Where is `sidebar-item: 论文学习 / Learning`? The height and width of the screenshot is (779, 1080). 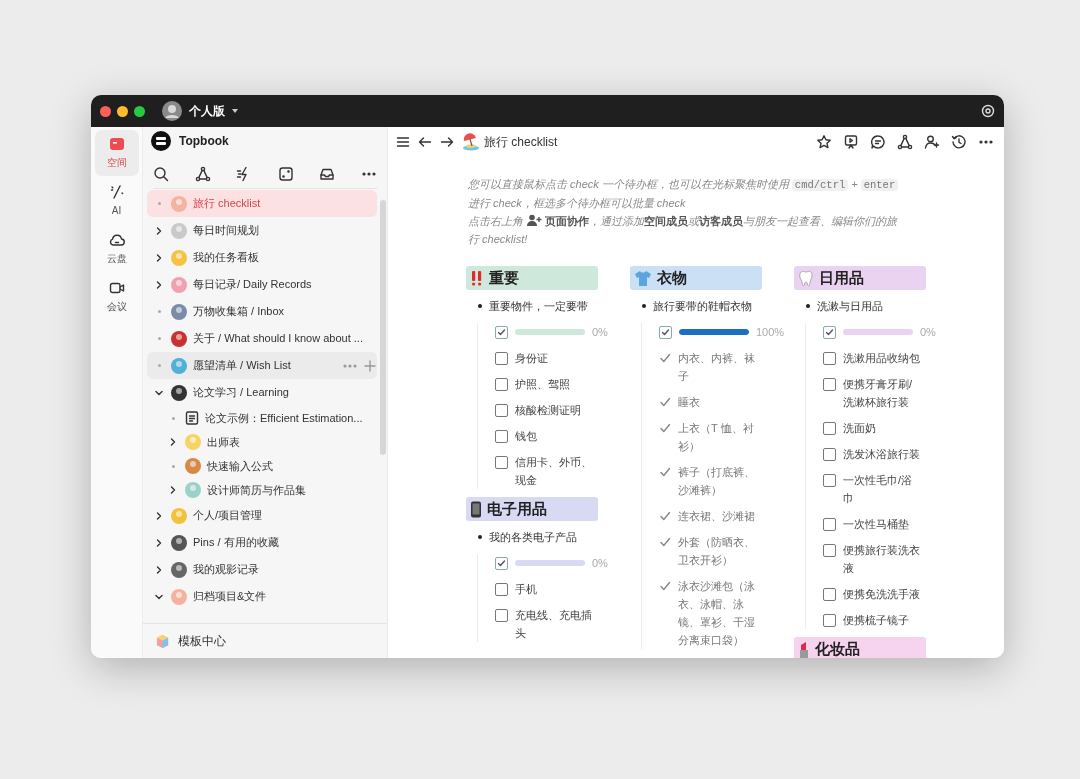
sidebar-item: 论文学习 / Learning is located at coordinates (262, 392).